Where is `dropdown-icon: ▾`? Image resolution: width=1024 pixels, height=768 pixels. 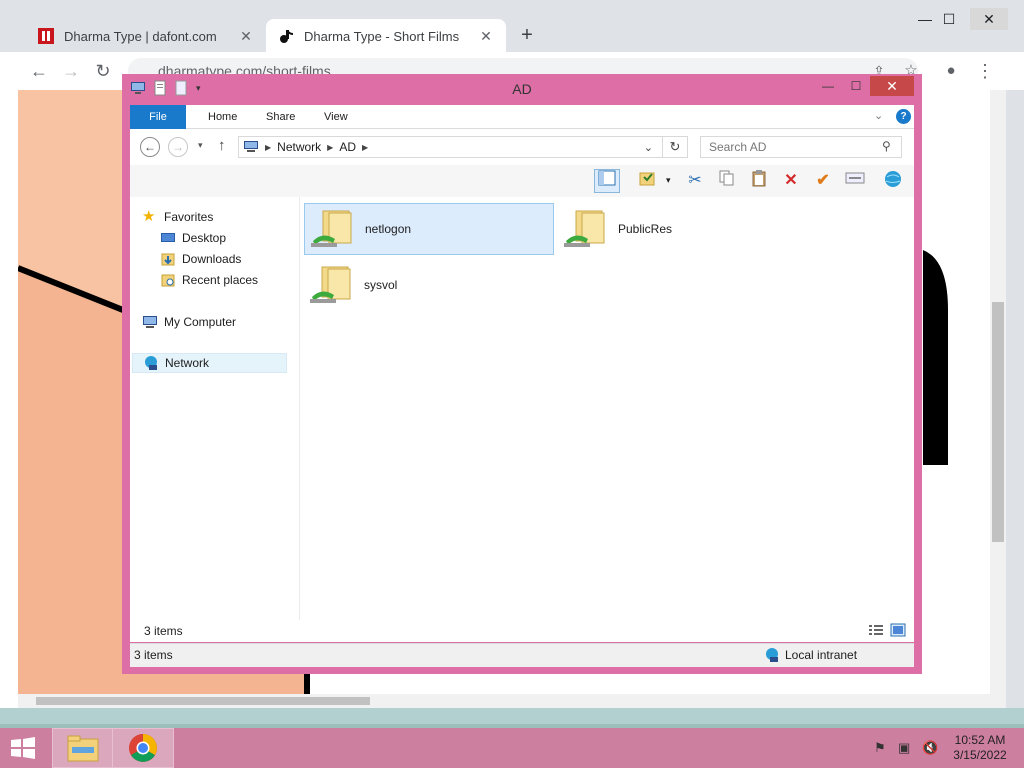 dropdown-icon: ▾ is located at coordinates (668, 180).